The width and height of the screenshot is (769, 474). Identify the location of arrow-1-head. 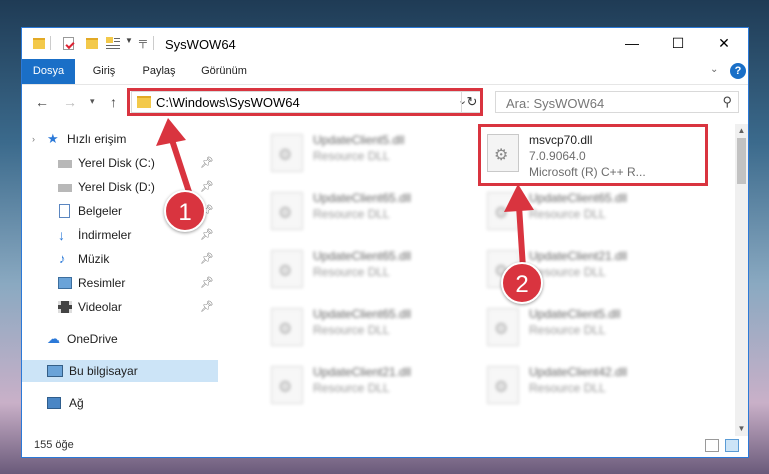
(171, 132).